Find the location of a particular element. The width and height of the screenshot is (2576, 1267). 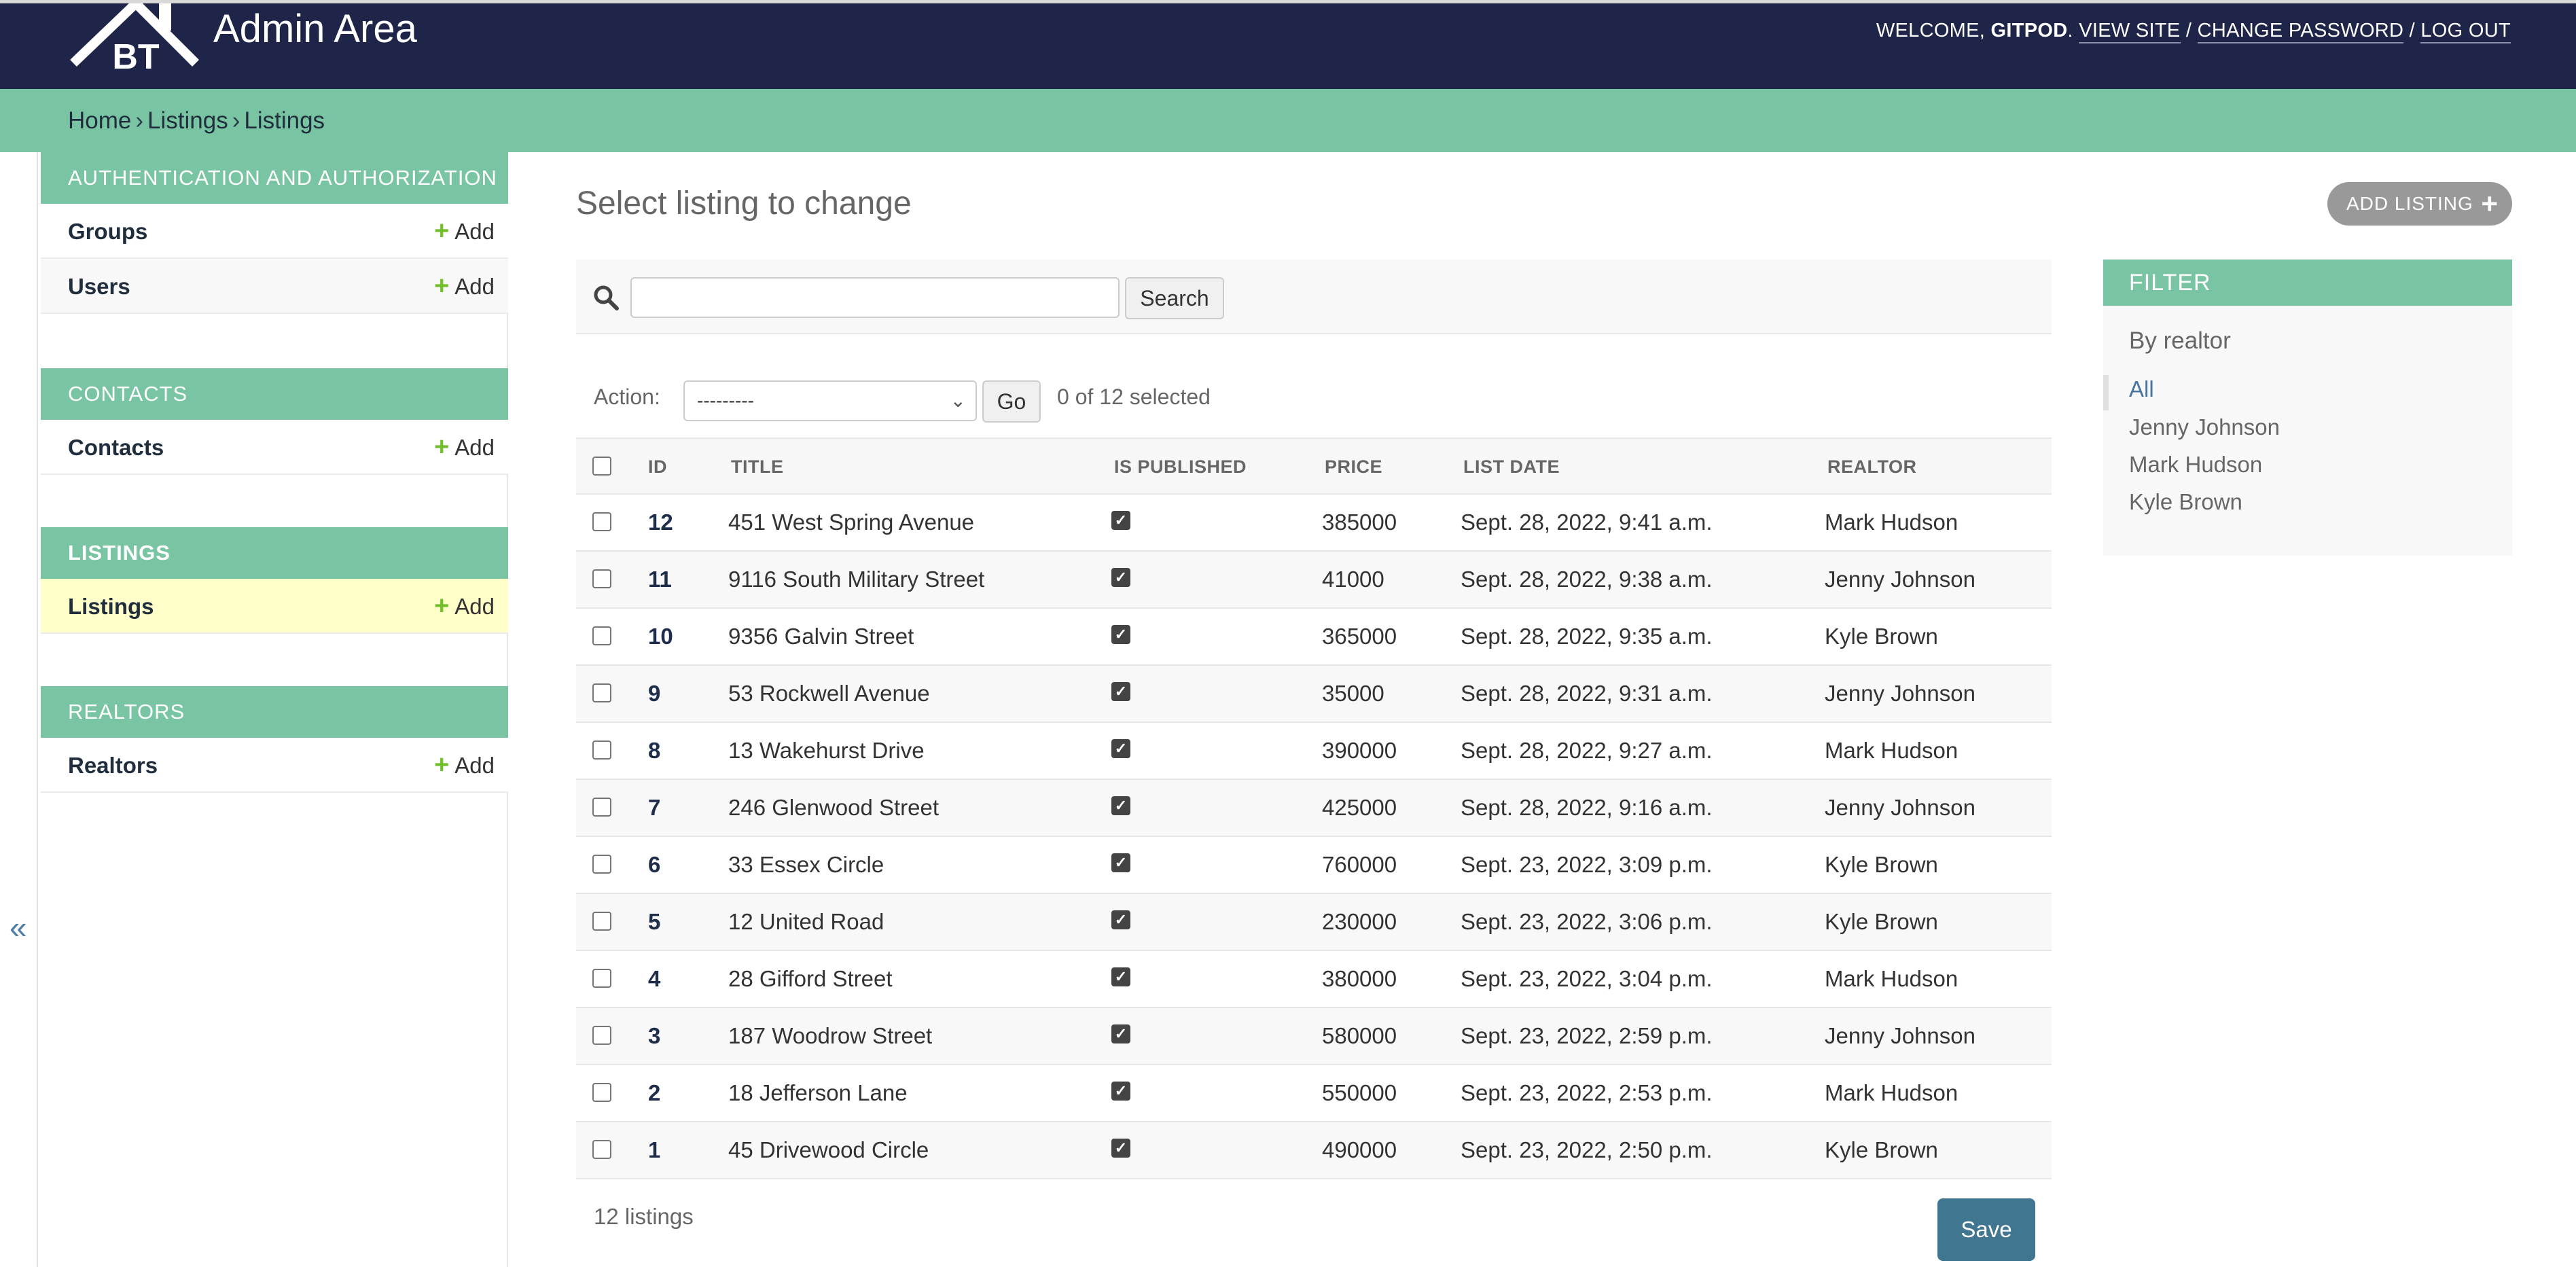

action-select: --------- ⌄ is located at coordinates (830, 400).